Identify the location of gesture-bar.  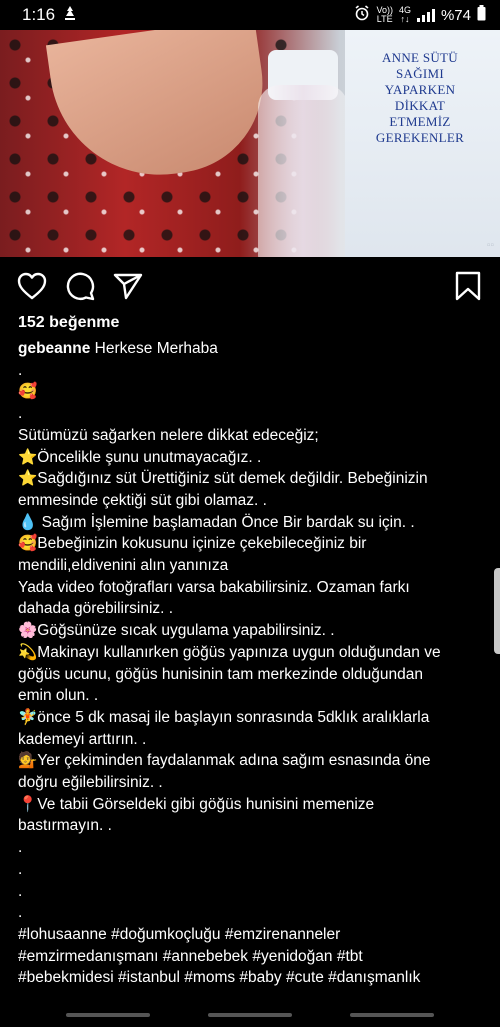
(250, 1016).